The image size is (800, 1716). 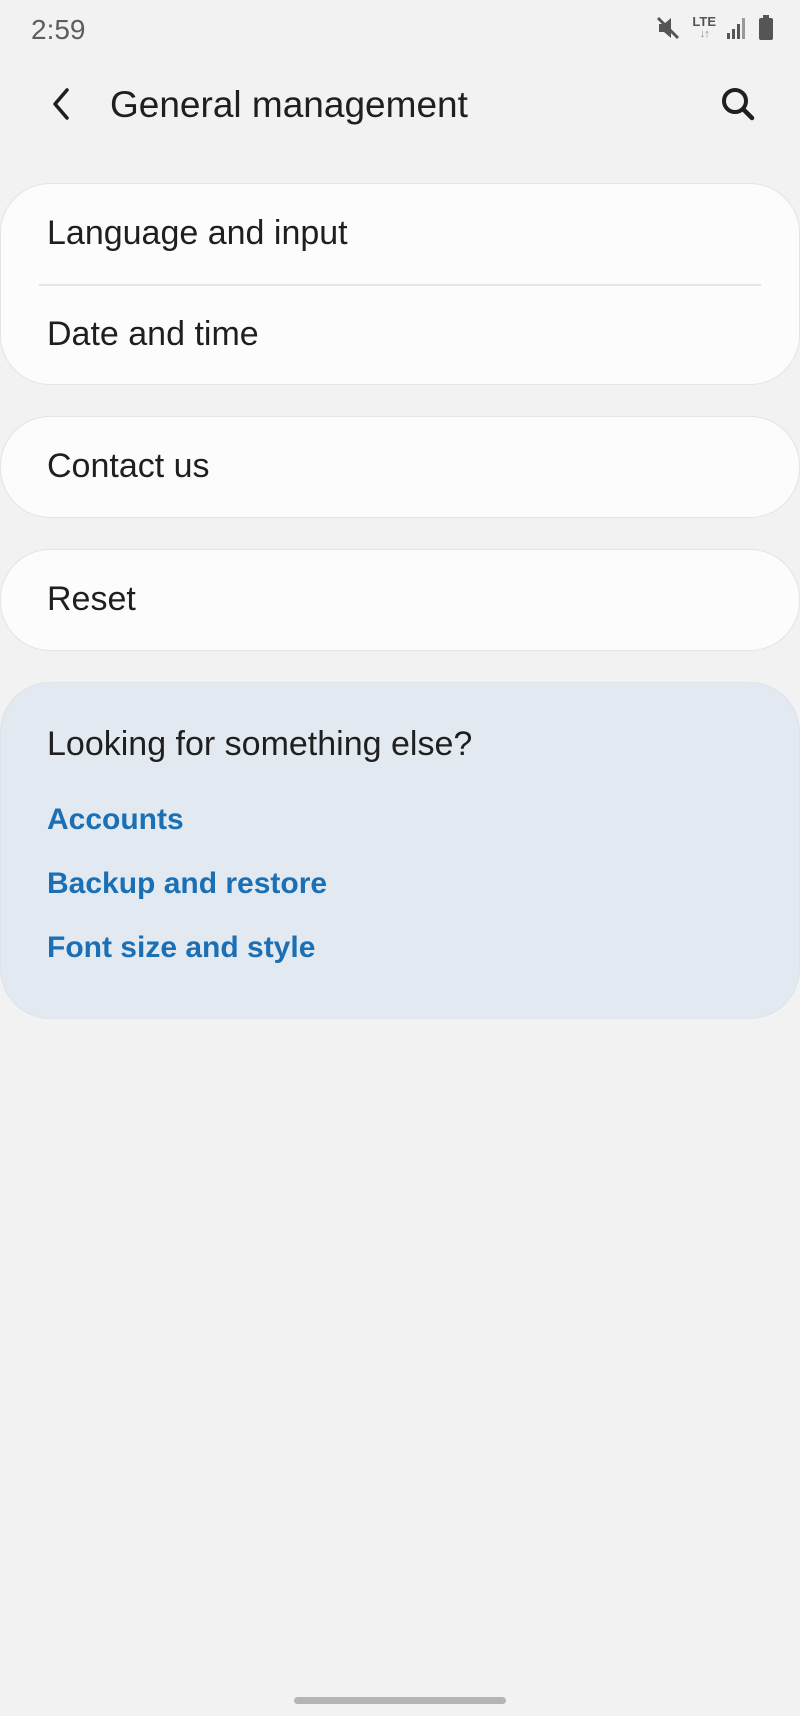 What do you see at coordinates (400, 467) in the screenshot?
I see `settings-group-contact: Contact us` at bounding box center [400, 467].